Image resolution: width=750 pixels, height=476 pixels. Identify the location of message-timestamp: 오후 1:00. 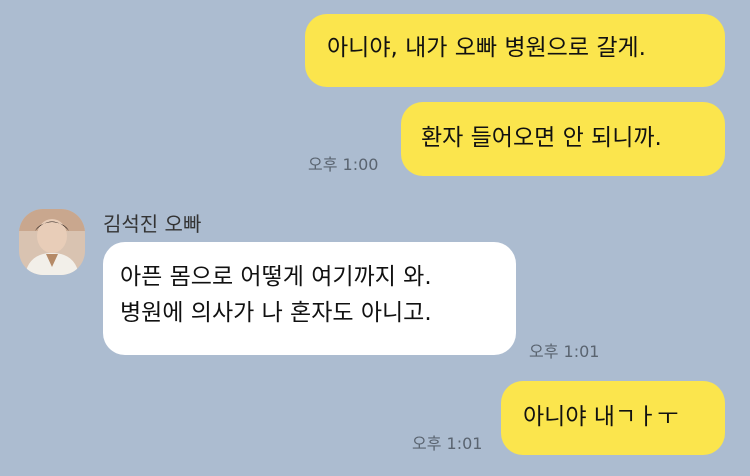
(343, 164).